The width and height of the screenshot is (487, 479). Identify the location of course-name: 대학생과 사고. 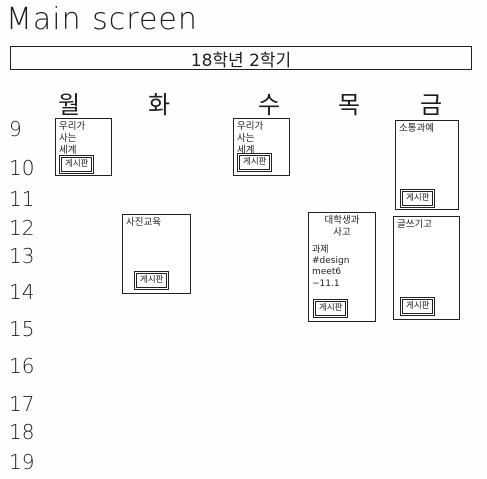
(342, 226).